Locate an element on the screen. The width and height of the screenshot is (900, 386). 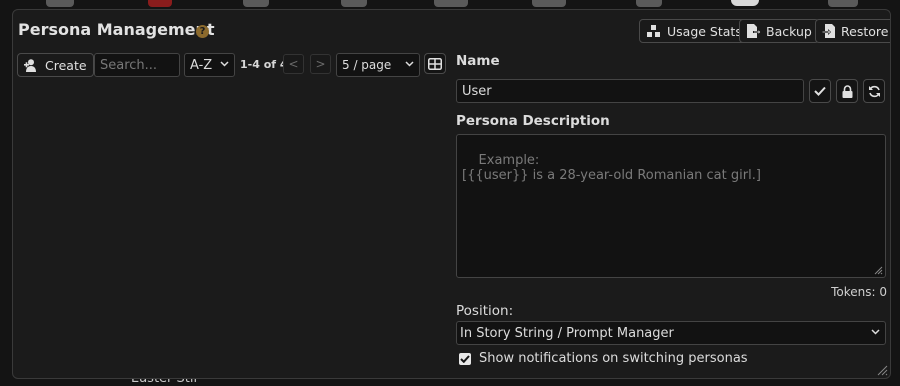
usage-stats-label: Usage Stats is located at coordinates (704, 31).